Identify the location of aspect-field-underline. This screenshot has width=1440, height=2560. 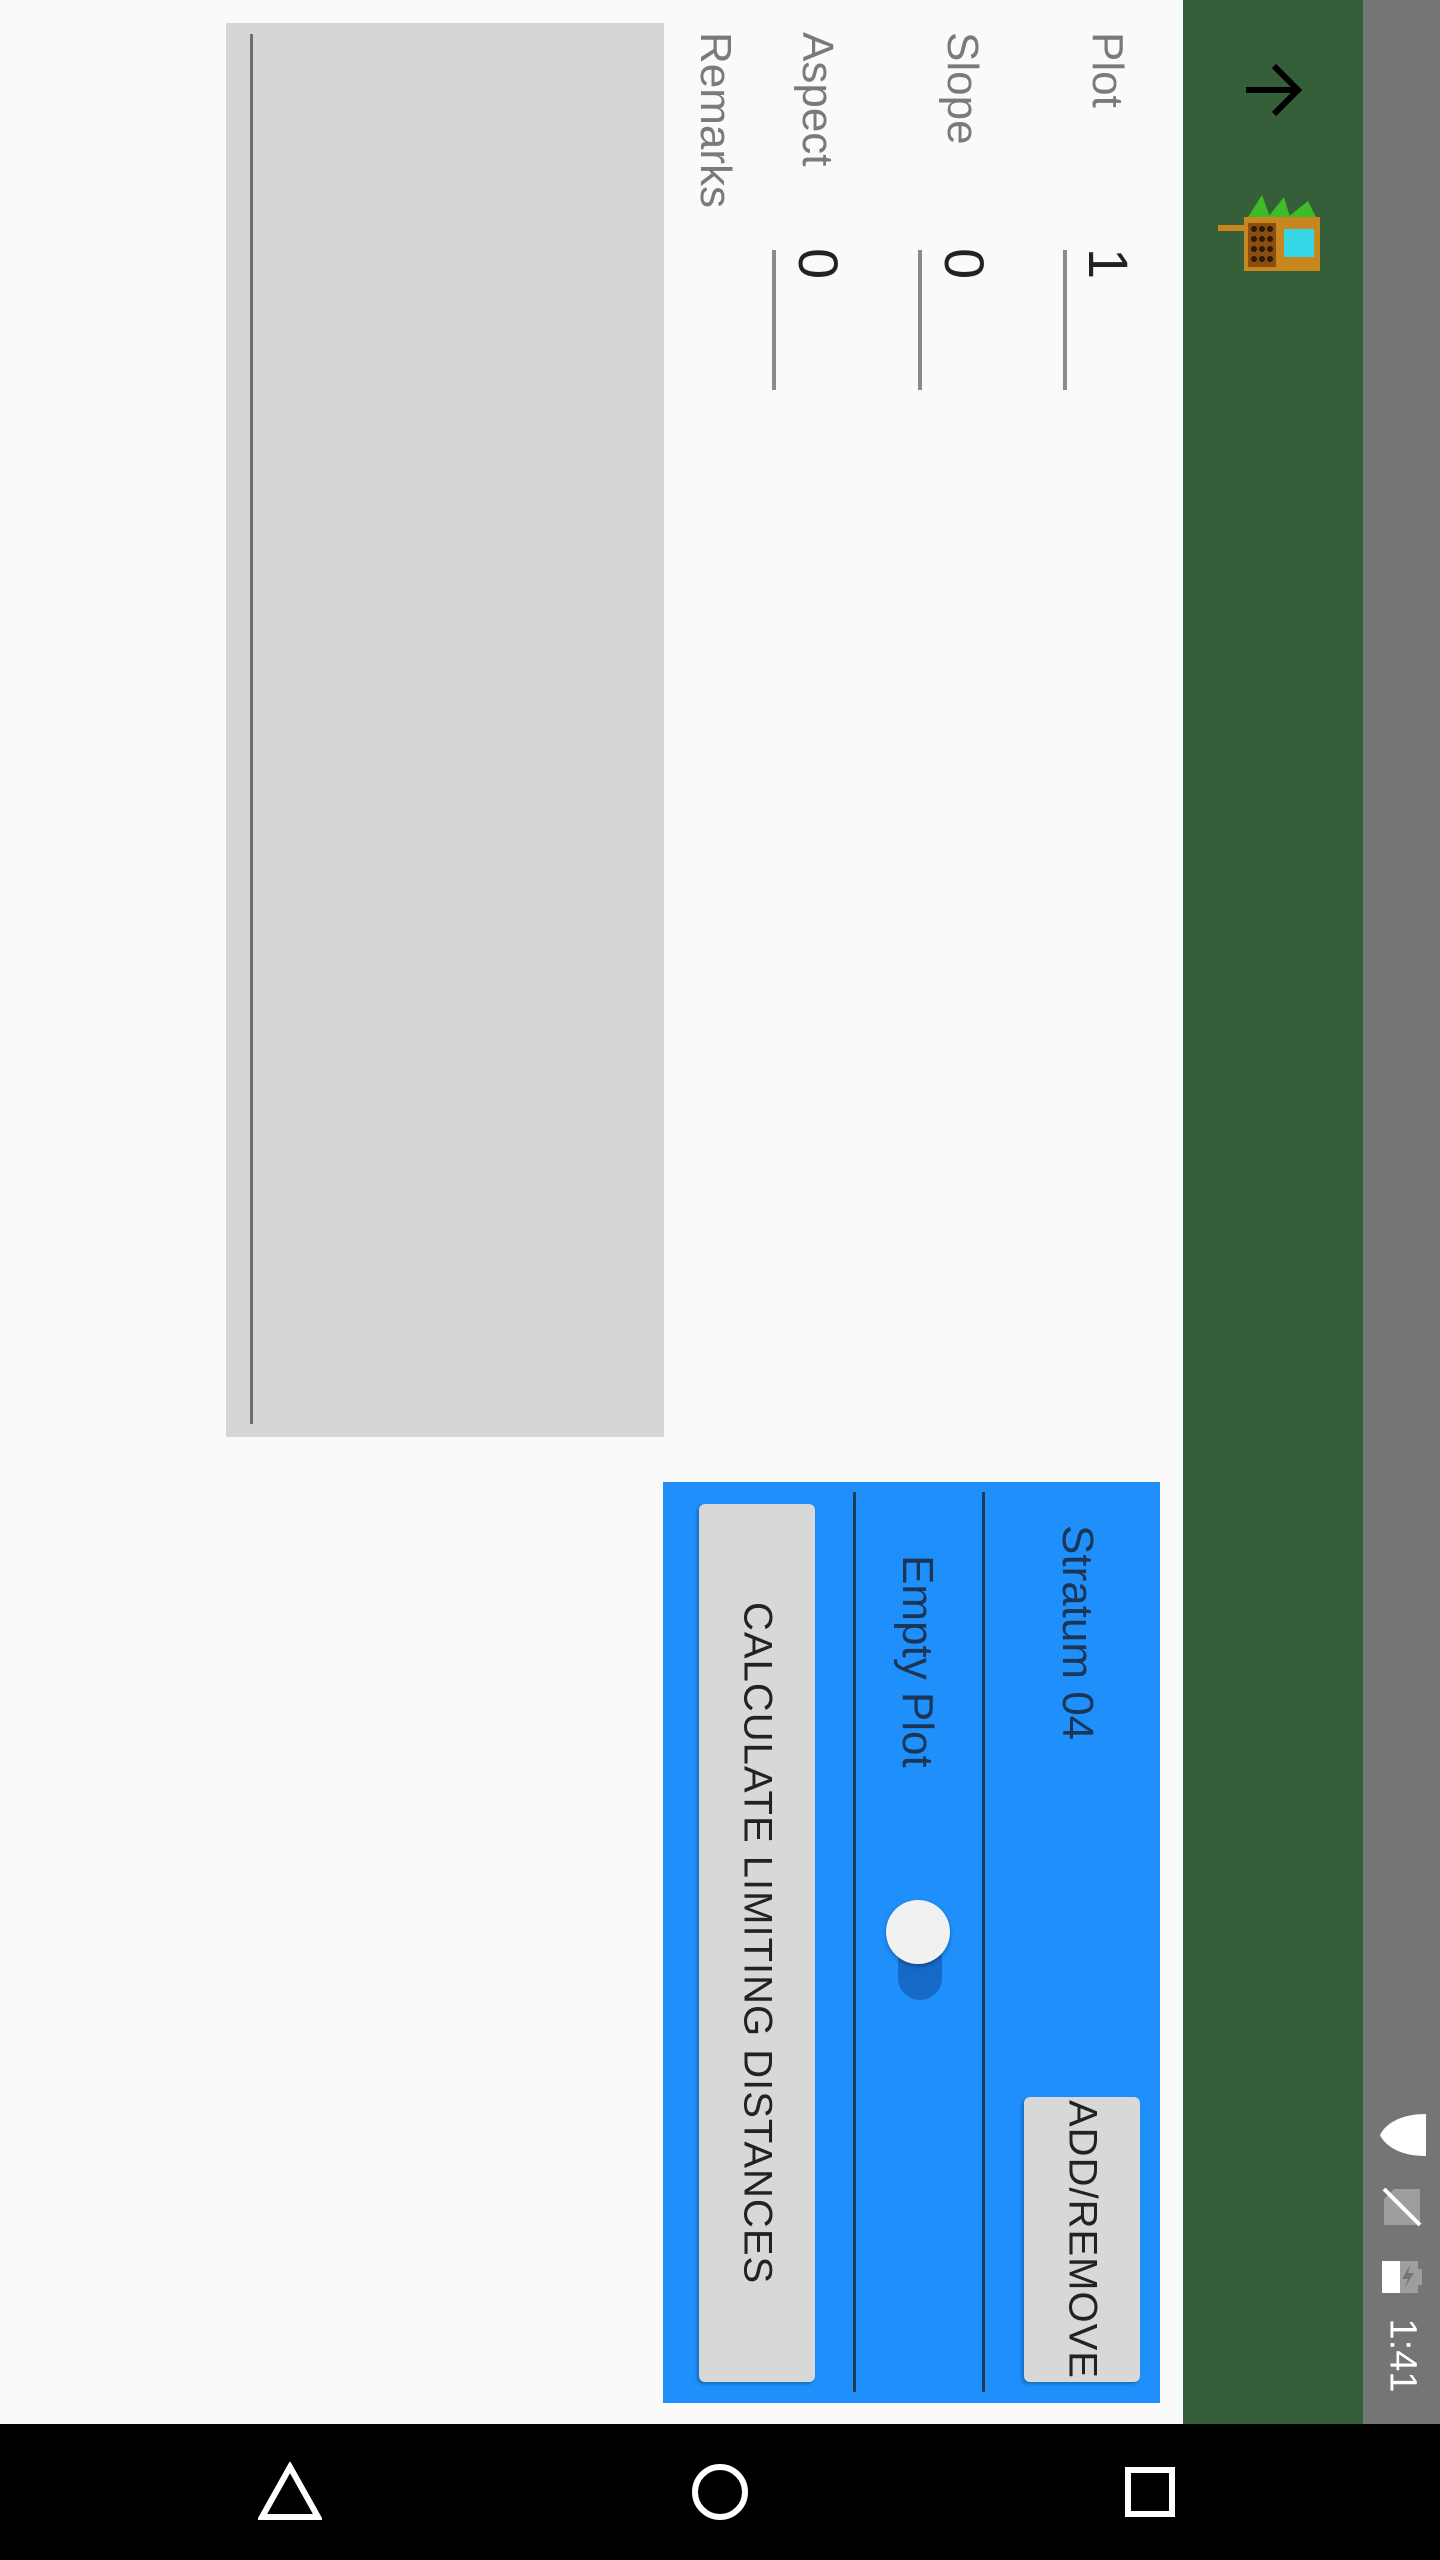
(774, 320).